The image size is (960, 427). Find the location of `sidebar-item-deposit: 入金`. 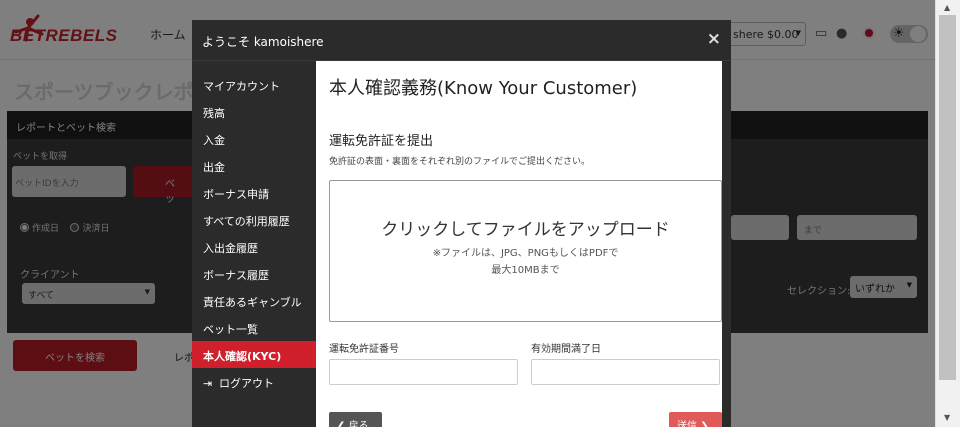

sidebar-item-deposit: 入金 is located at coordinates (254, 138).